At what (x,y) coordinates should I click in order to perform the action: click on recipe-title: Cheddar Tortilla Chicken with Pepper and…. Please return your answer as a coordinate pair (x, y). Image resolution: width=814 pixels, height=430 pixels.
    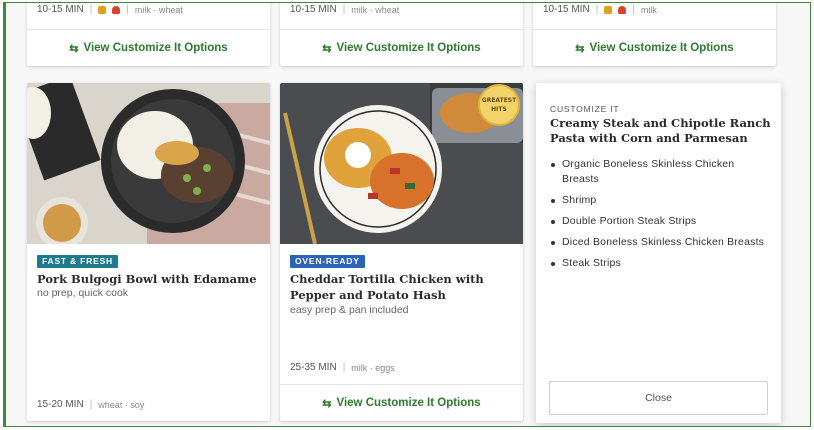
    Looking at the image, I should click on (401, 287).